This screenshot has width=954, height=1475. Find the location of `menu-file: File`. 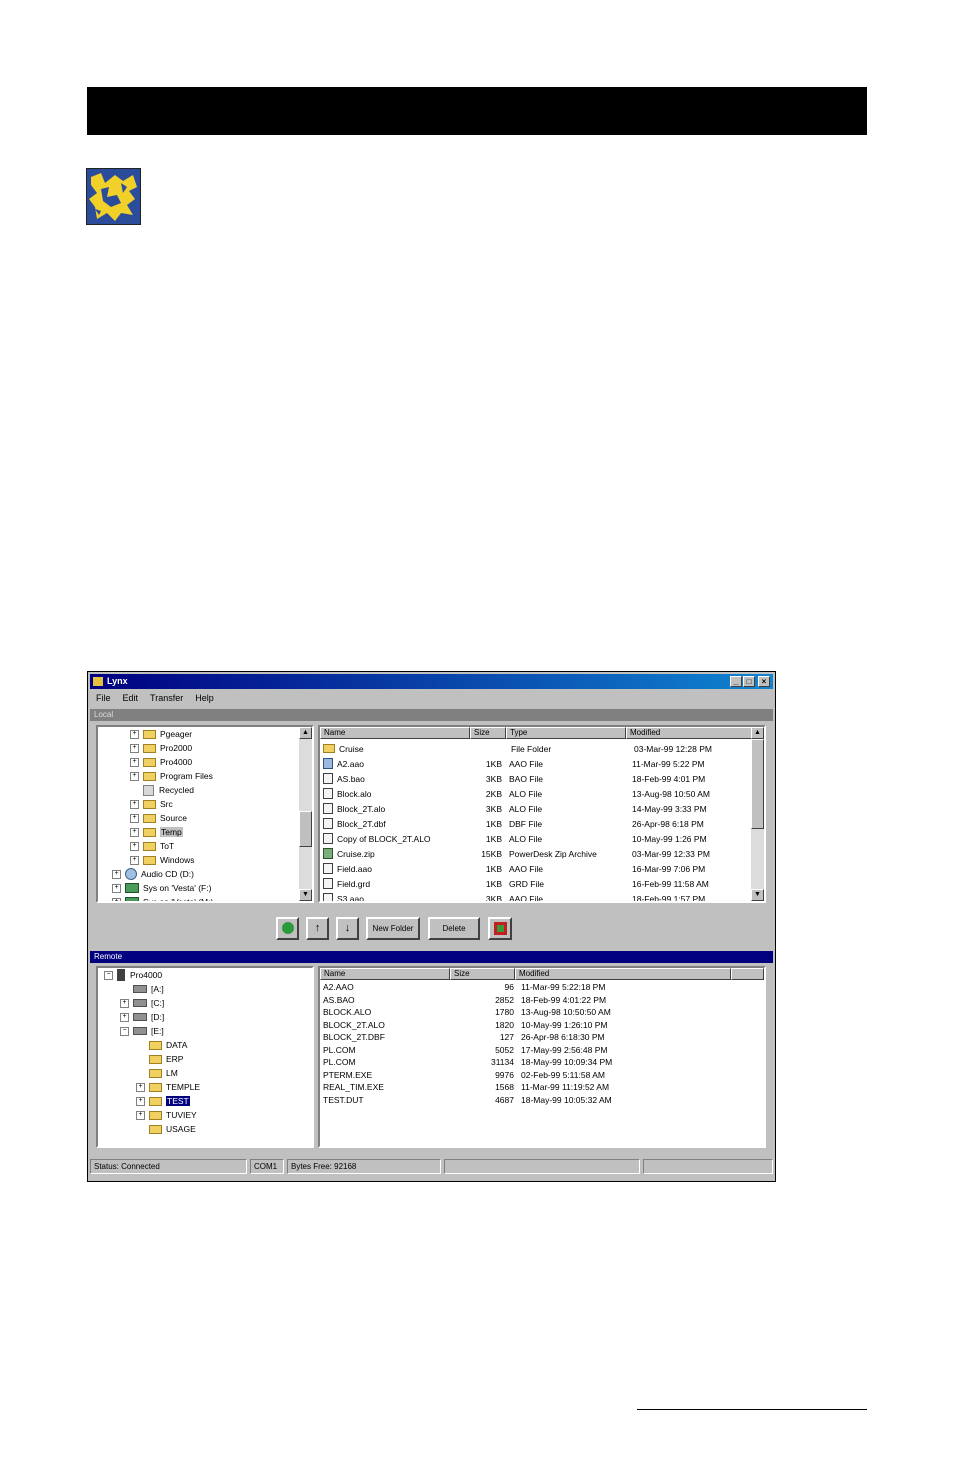

menu-file: File is located at coordinates (103, 698).